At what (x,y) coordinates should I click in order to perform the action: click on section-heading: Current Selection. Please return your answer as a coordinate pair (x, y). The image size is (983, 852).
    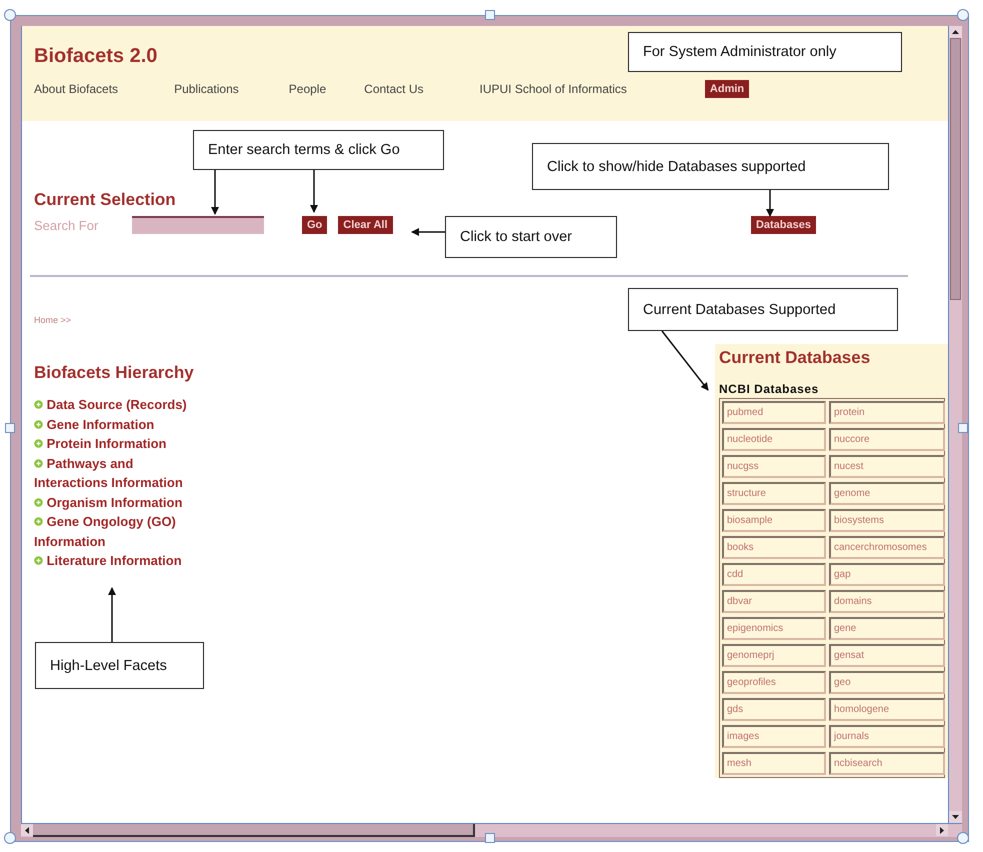
    Looking at the image, I should click on (105, 200).